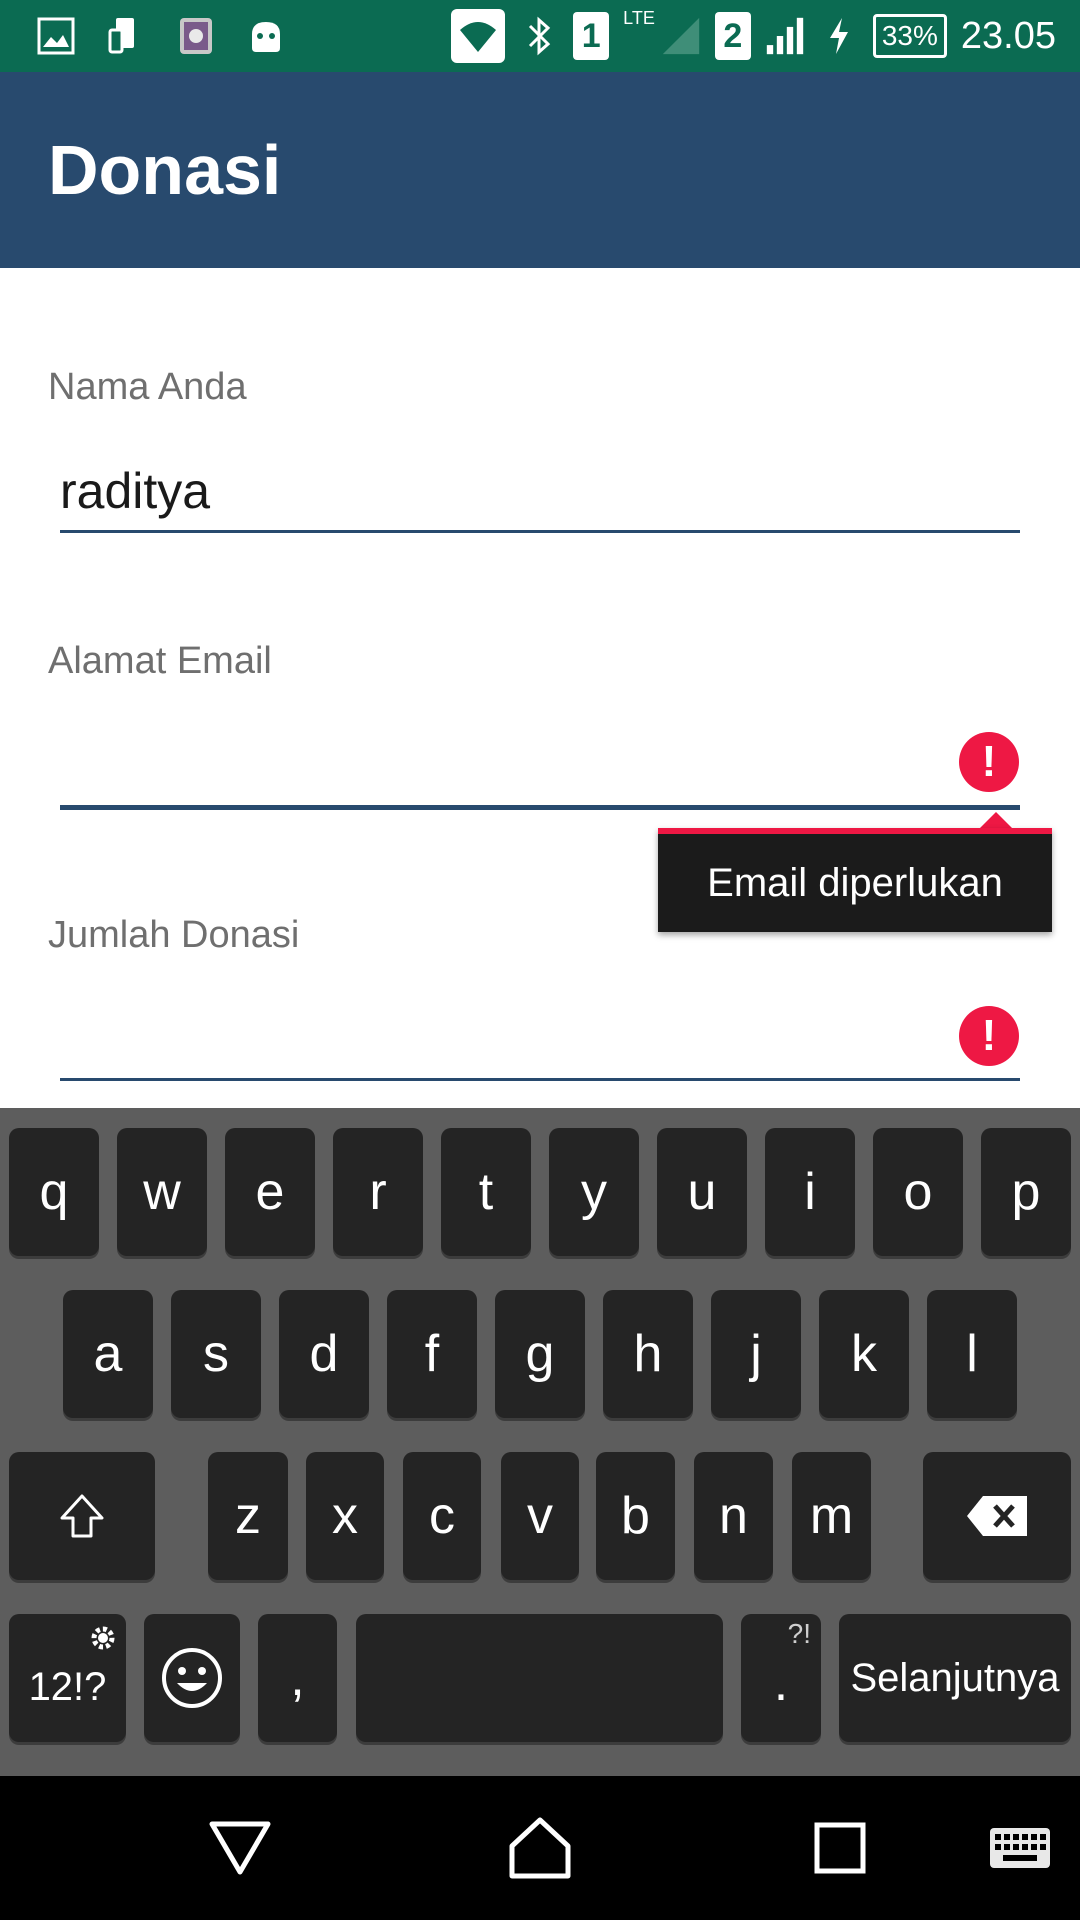  What do you see at coordinates (918, 1192) in the screenshot?
I see `key-o: o` at bounding box center [918, 1192].